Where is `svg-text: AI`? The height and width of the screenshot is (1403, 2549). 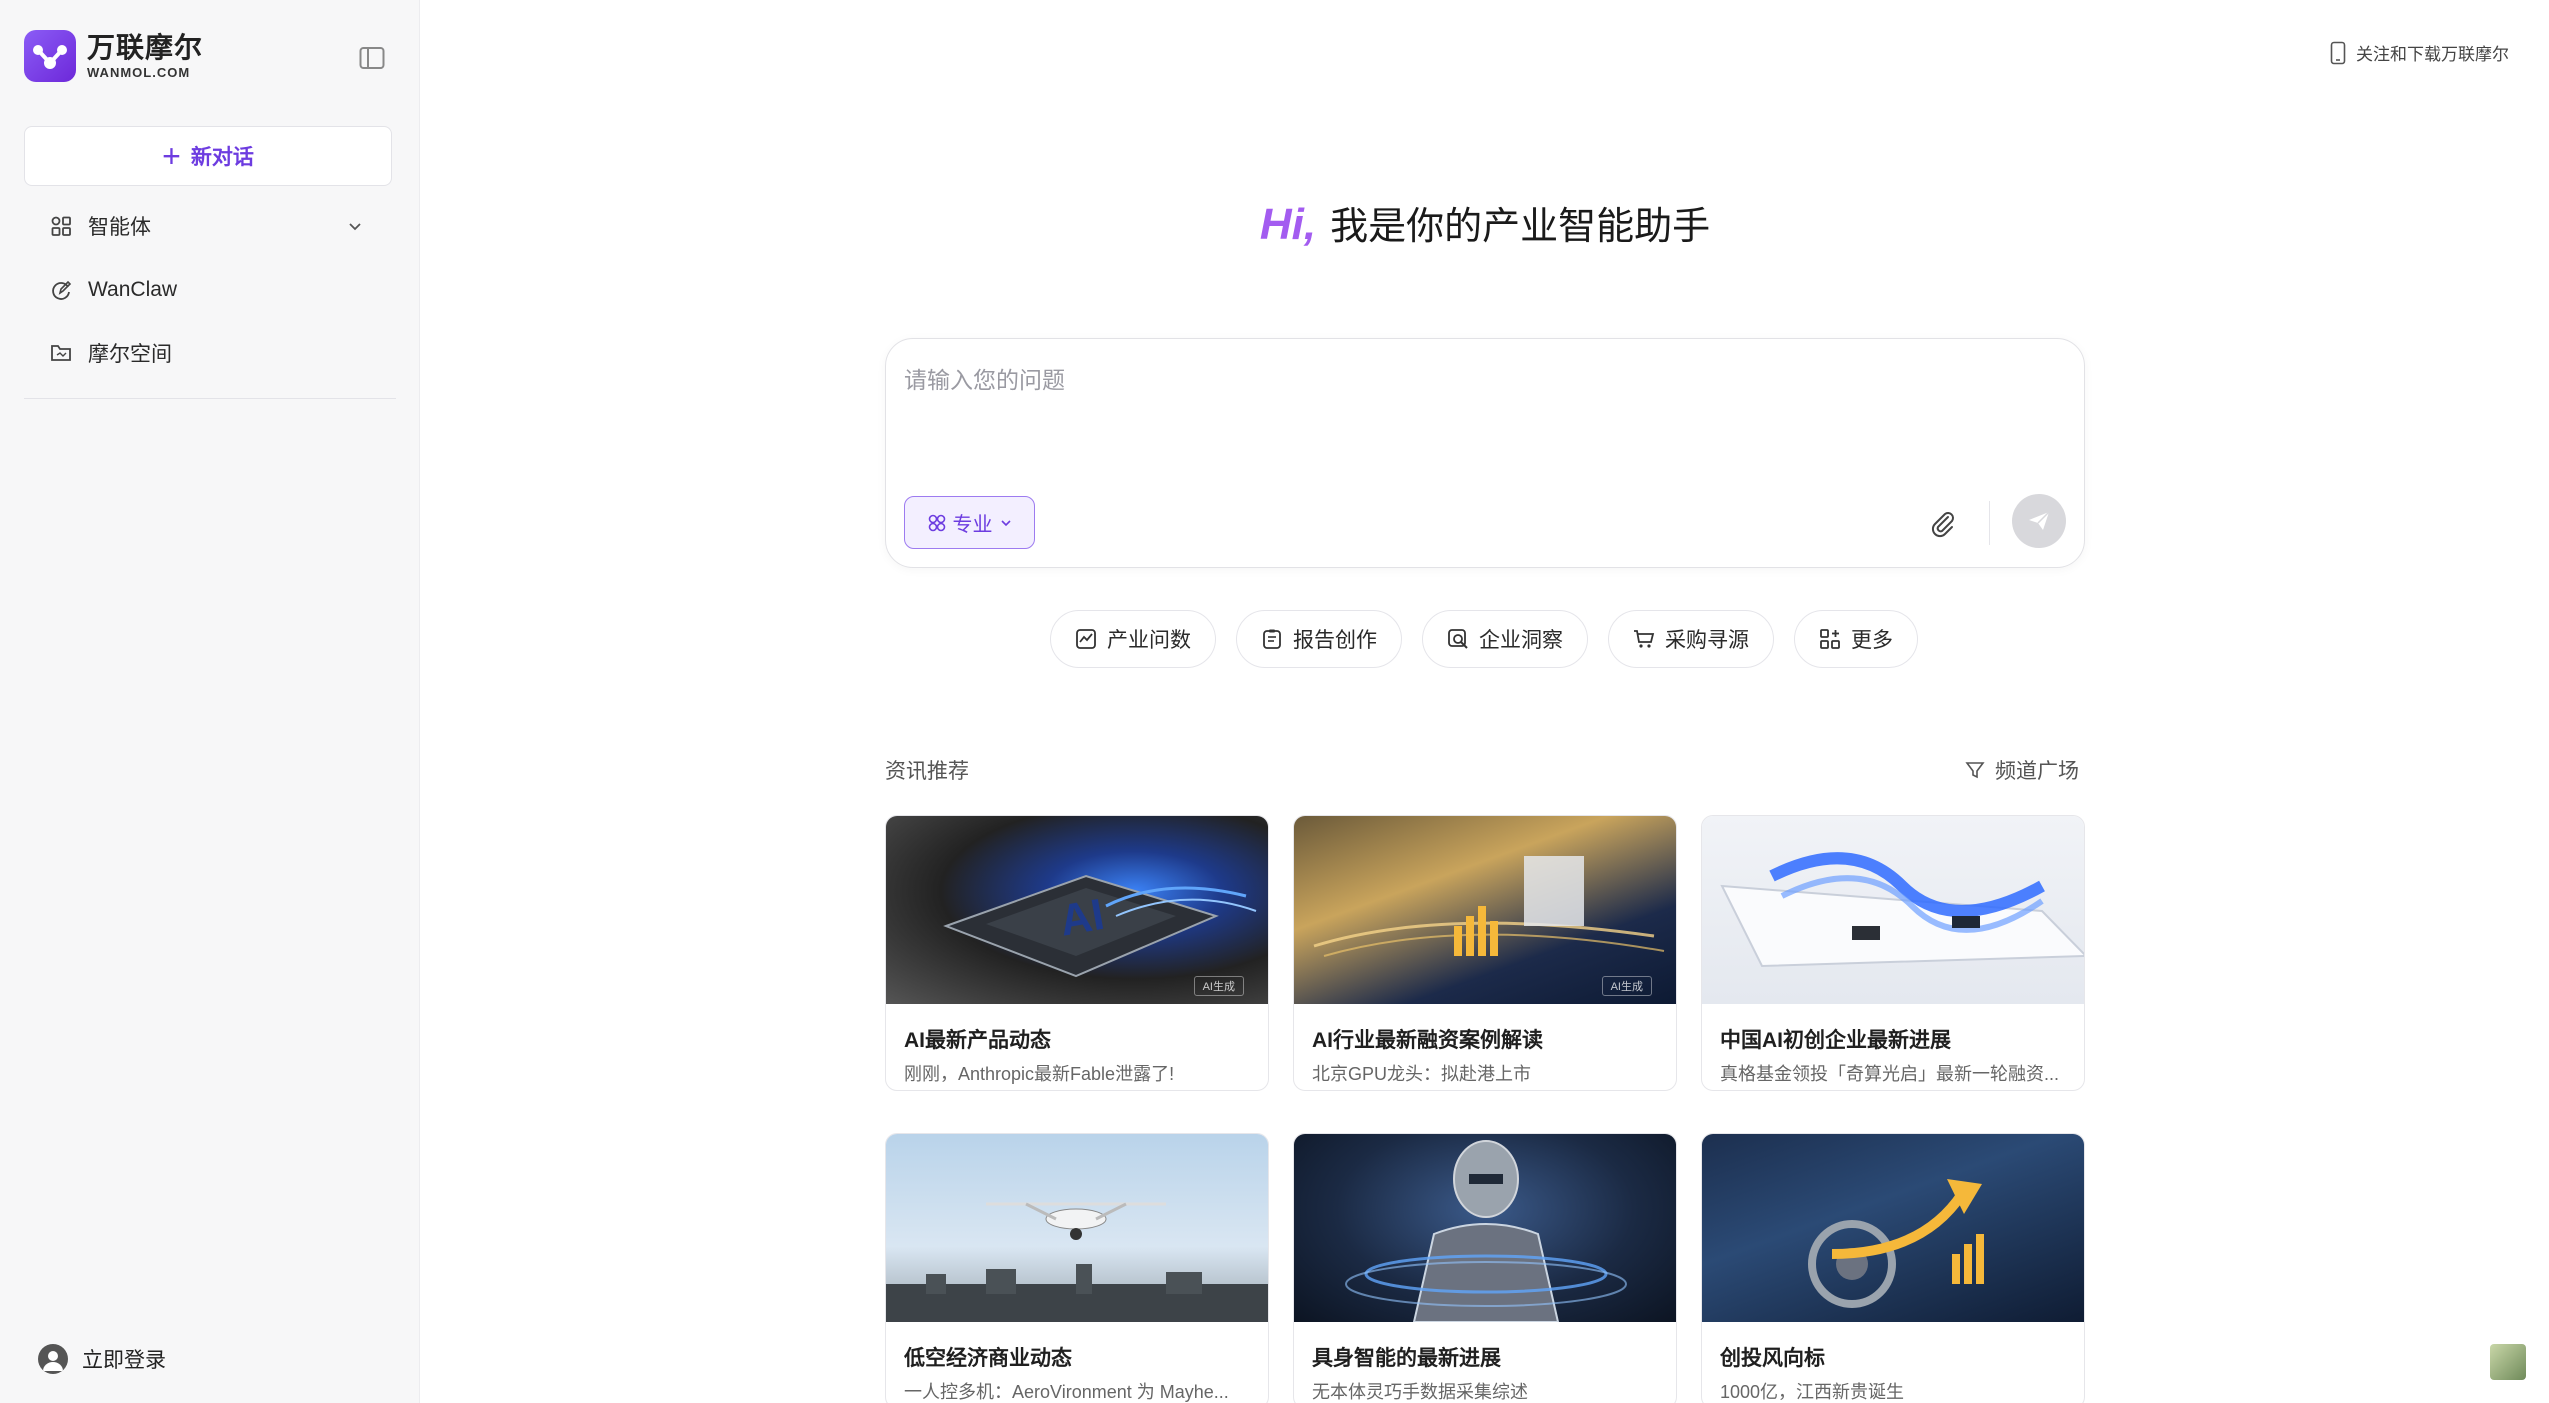
svg-text: AI is located at coordinates (1082, 918).